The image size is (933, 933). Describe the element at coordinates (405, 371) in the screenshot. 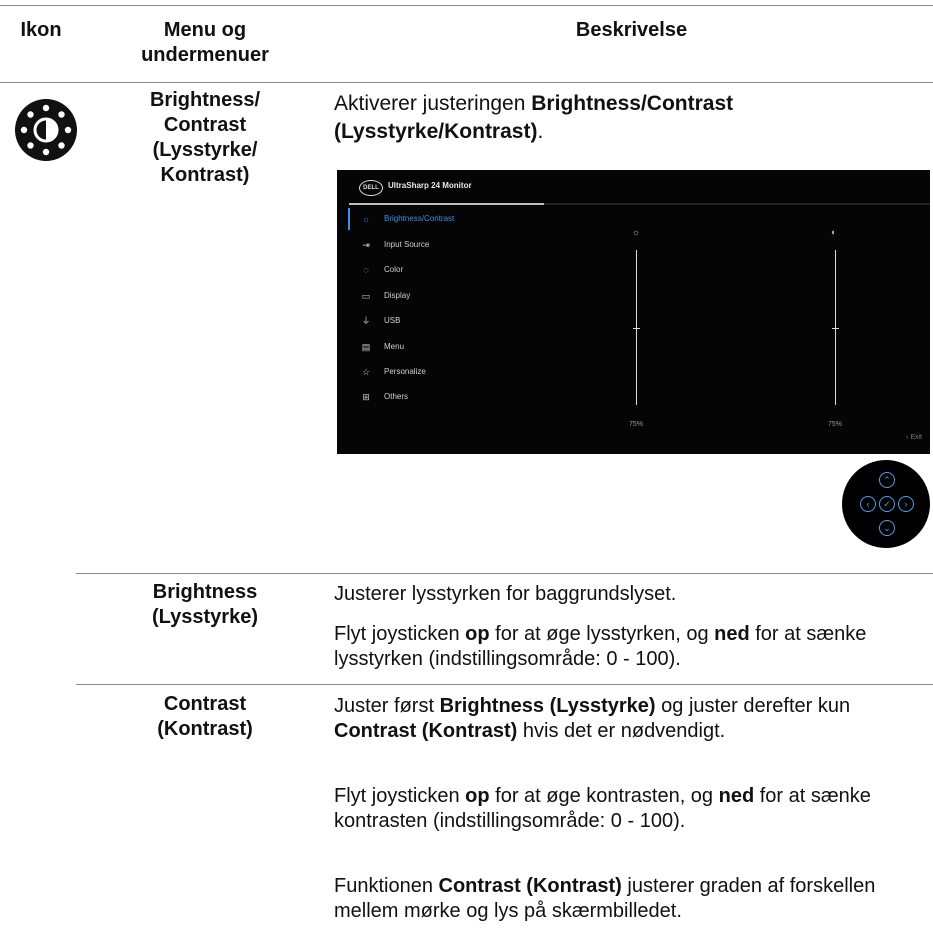

I see `osd-item-label: Personalize` at that location.